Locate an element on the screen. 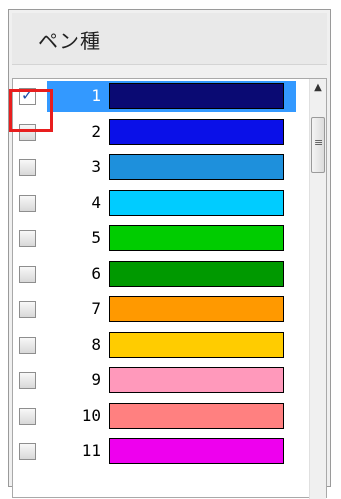 This screenshot has height=499, width=341. pen-number: 3 is located at coordinates (96, 166).